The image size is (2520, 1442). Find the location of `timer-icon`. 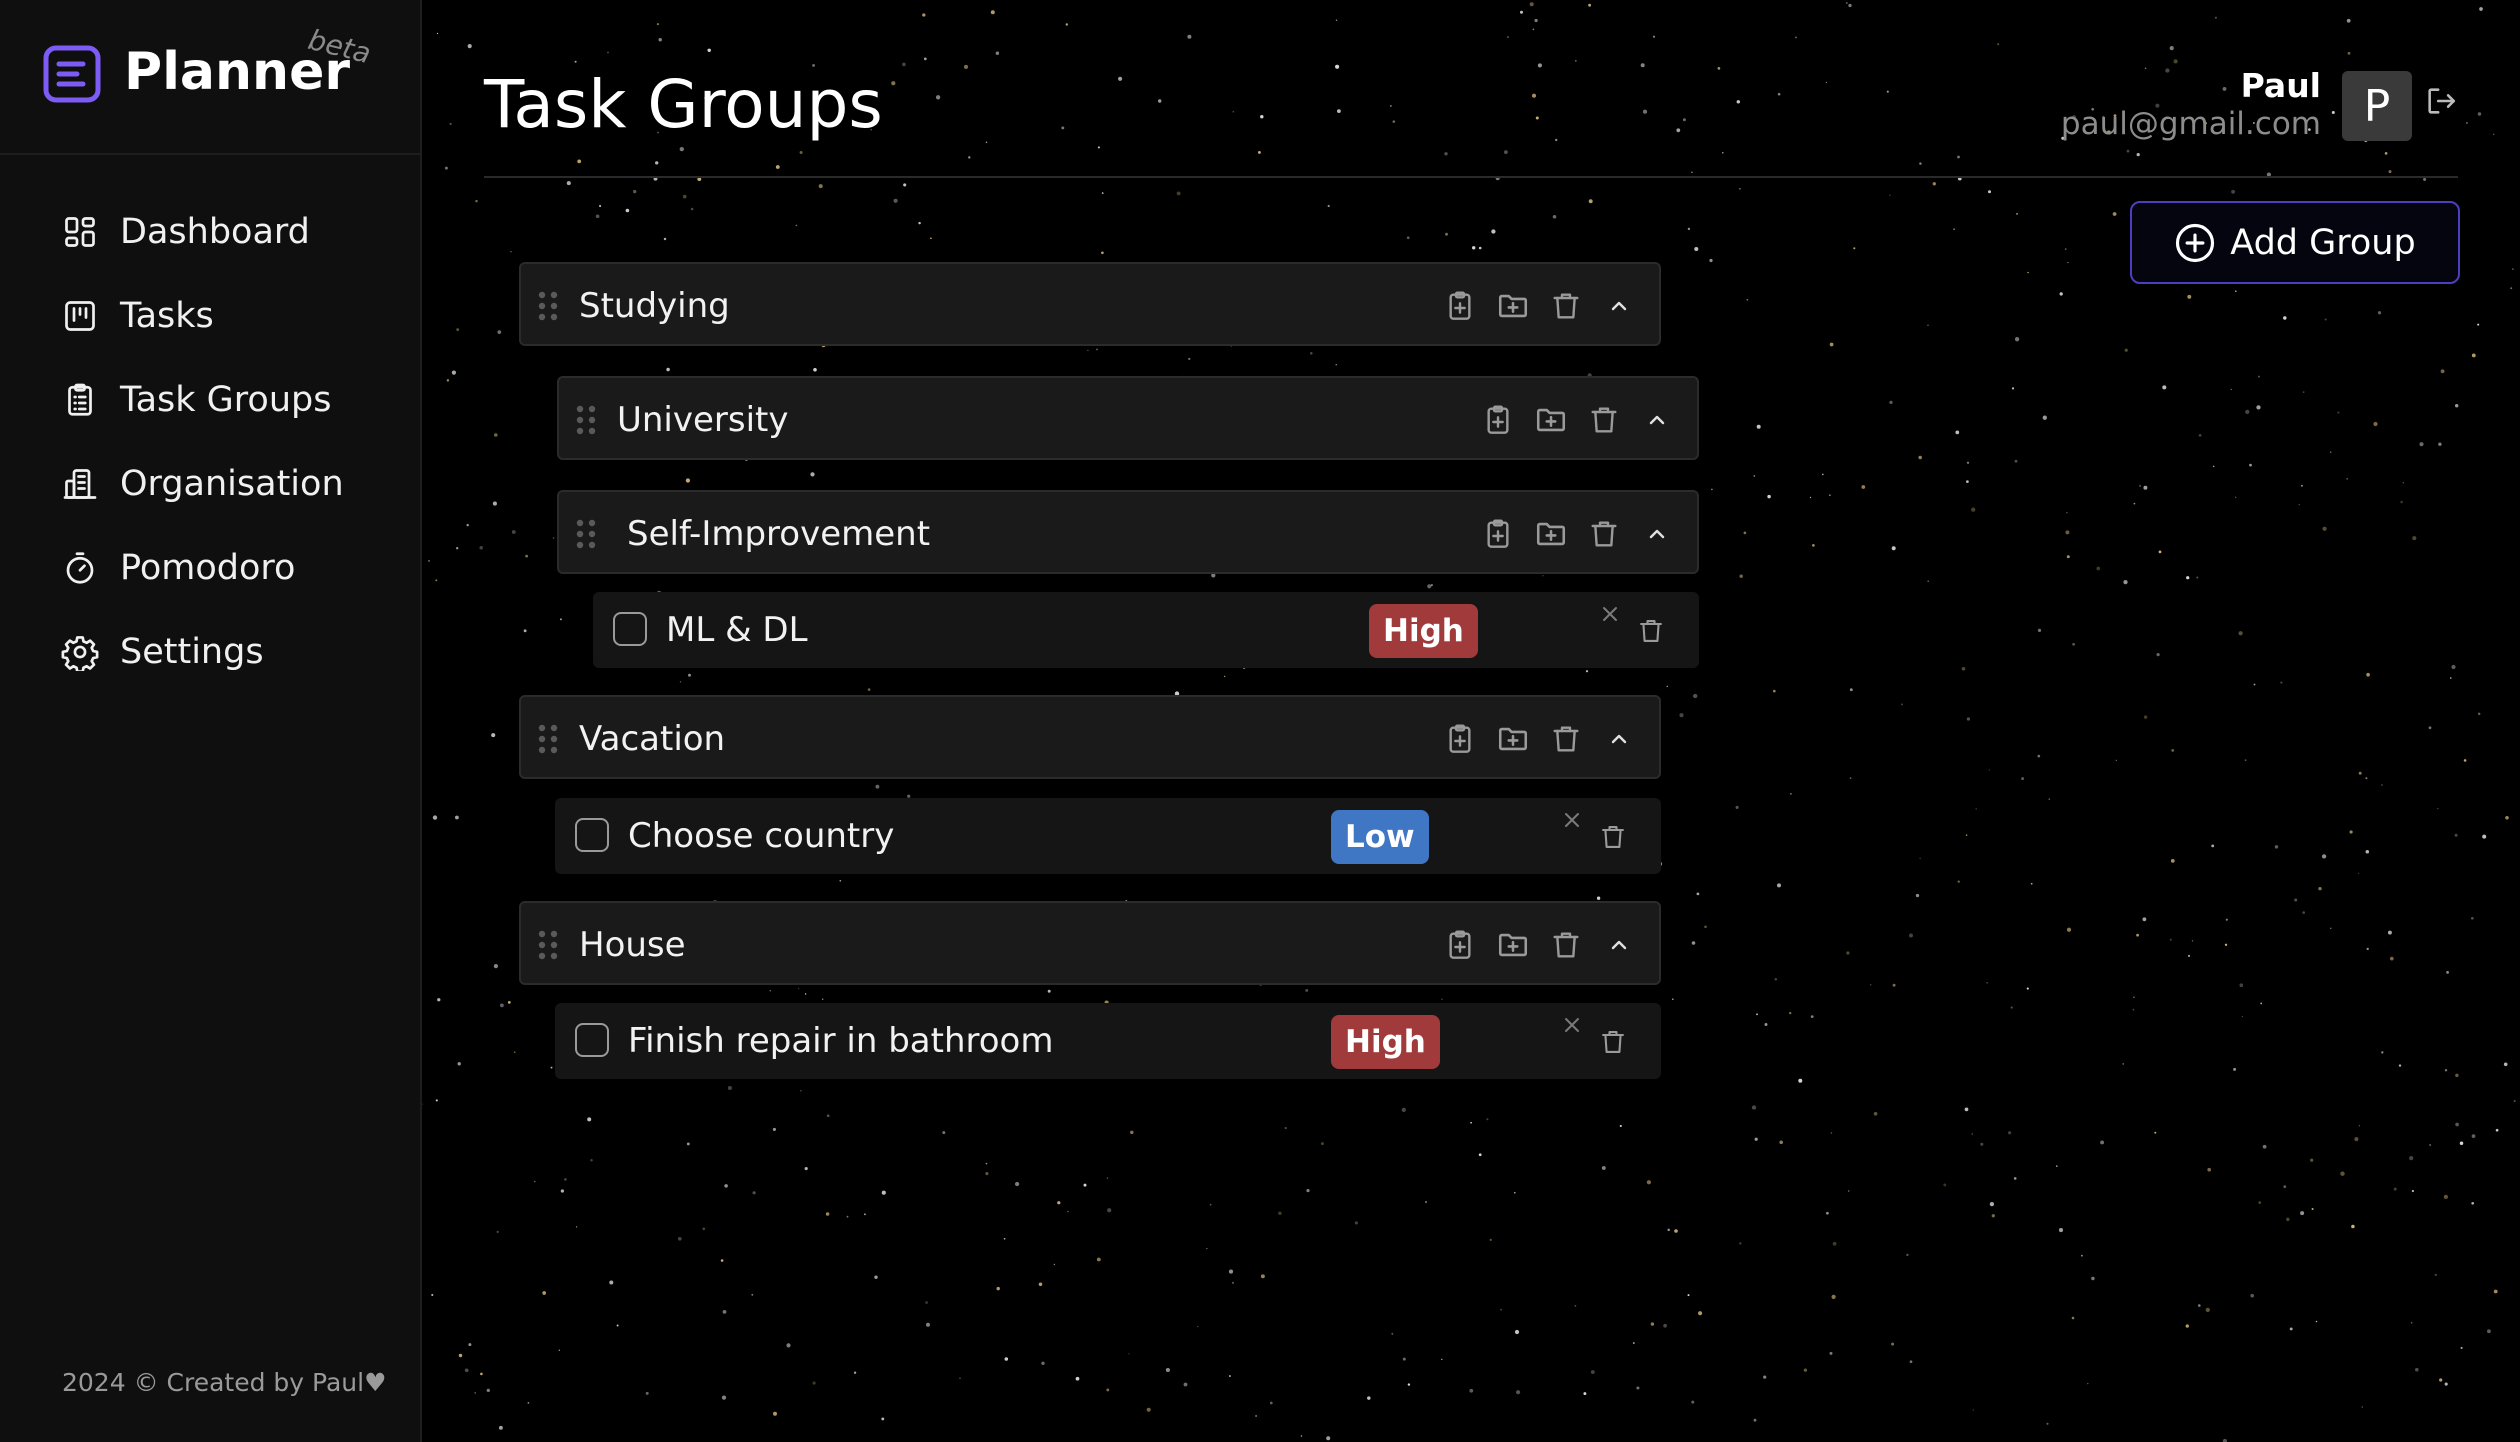

timer-icon is located at coordinates (80, 568).